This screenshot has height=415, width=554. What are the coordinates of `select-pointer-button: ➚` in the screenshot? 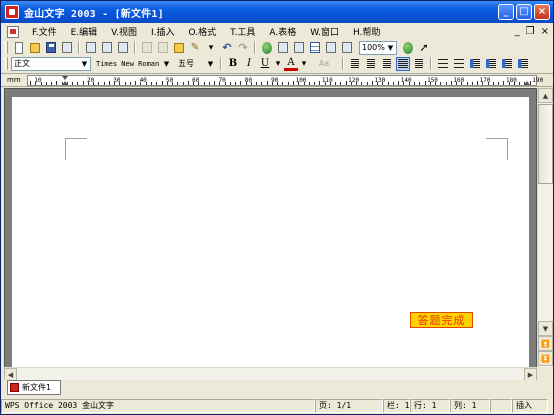 It's located at (424, 48).